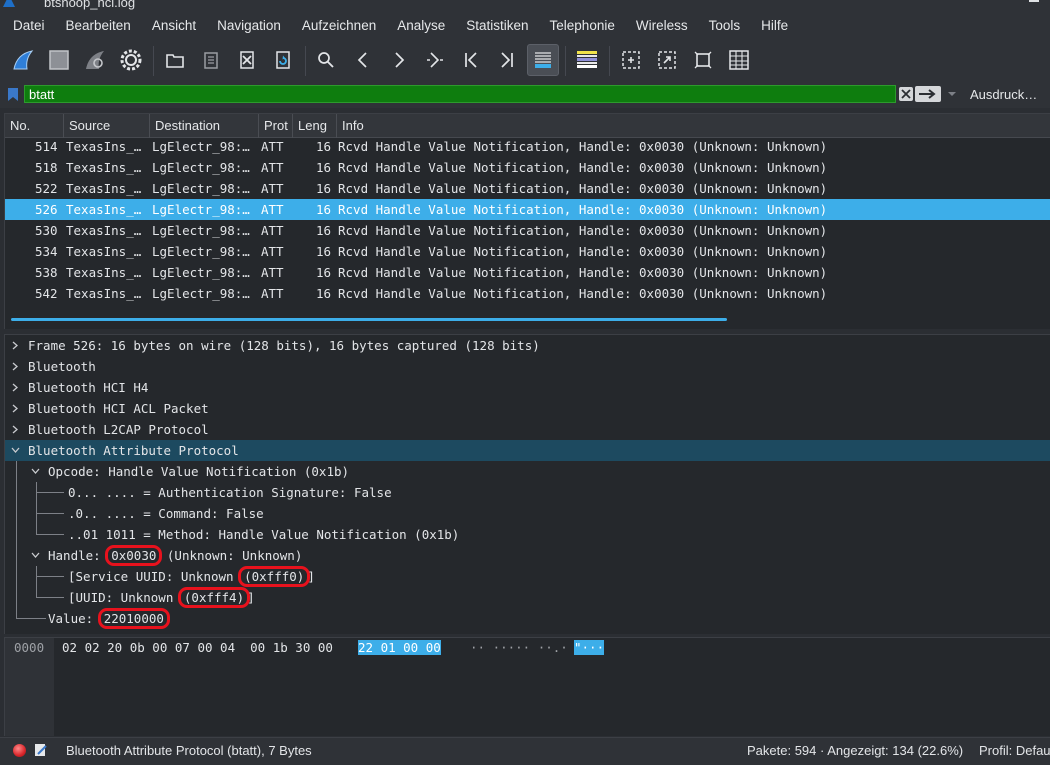 This screenshot has height=765, width=1050. I want to click on shark-fin-restart-icon, so click(95, 60).